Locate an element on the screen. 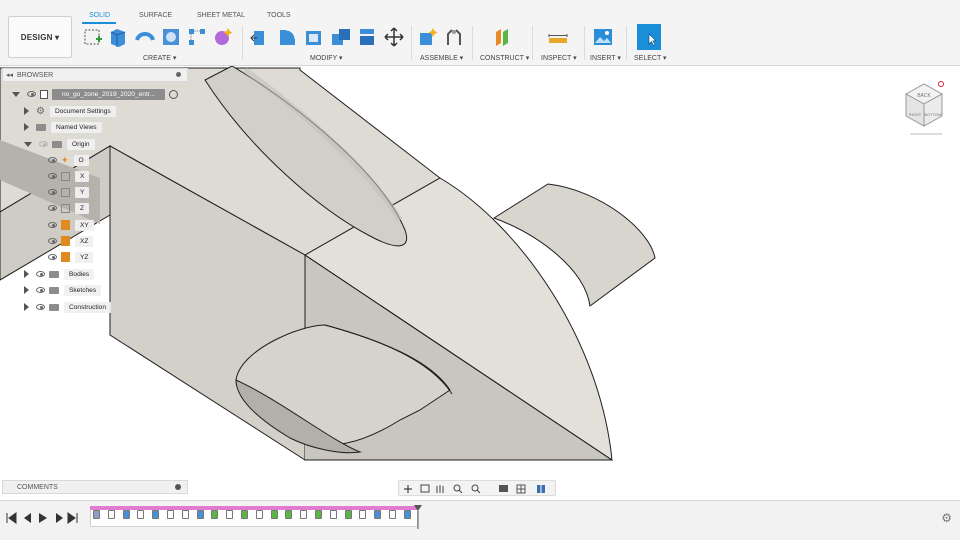 This screenshot has width=960, height=540. press-pull-icon is located at coordinates (260, 37).